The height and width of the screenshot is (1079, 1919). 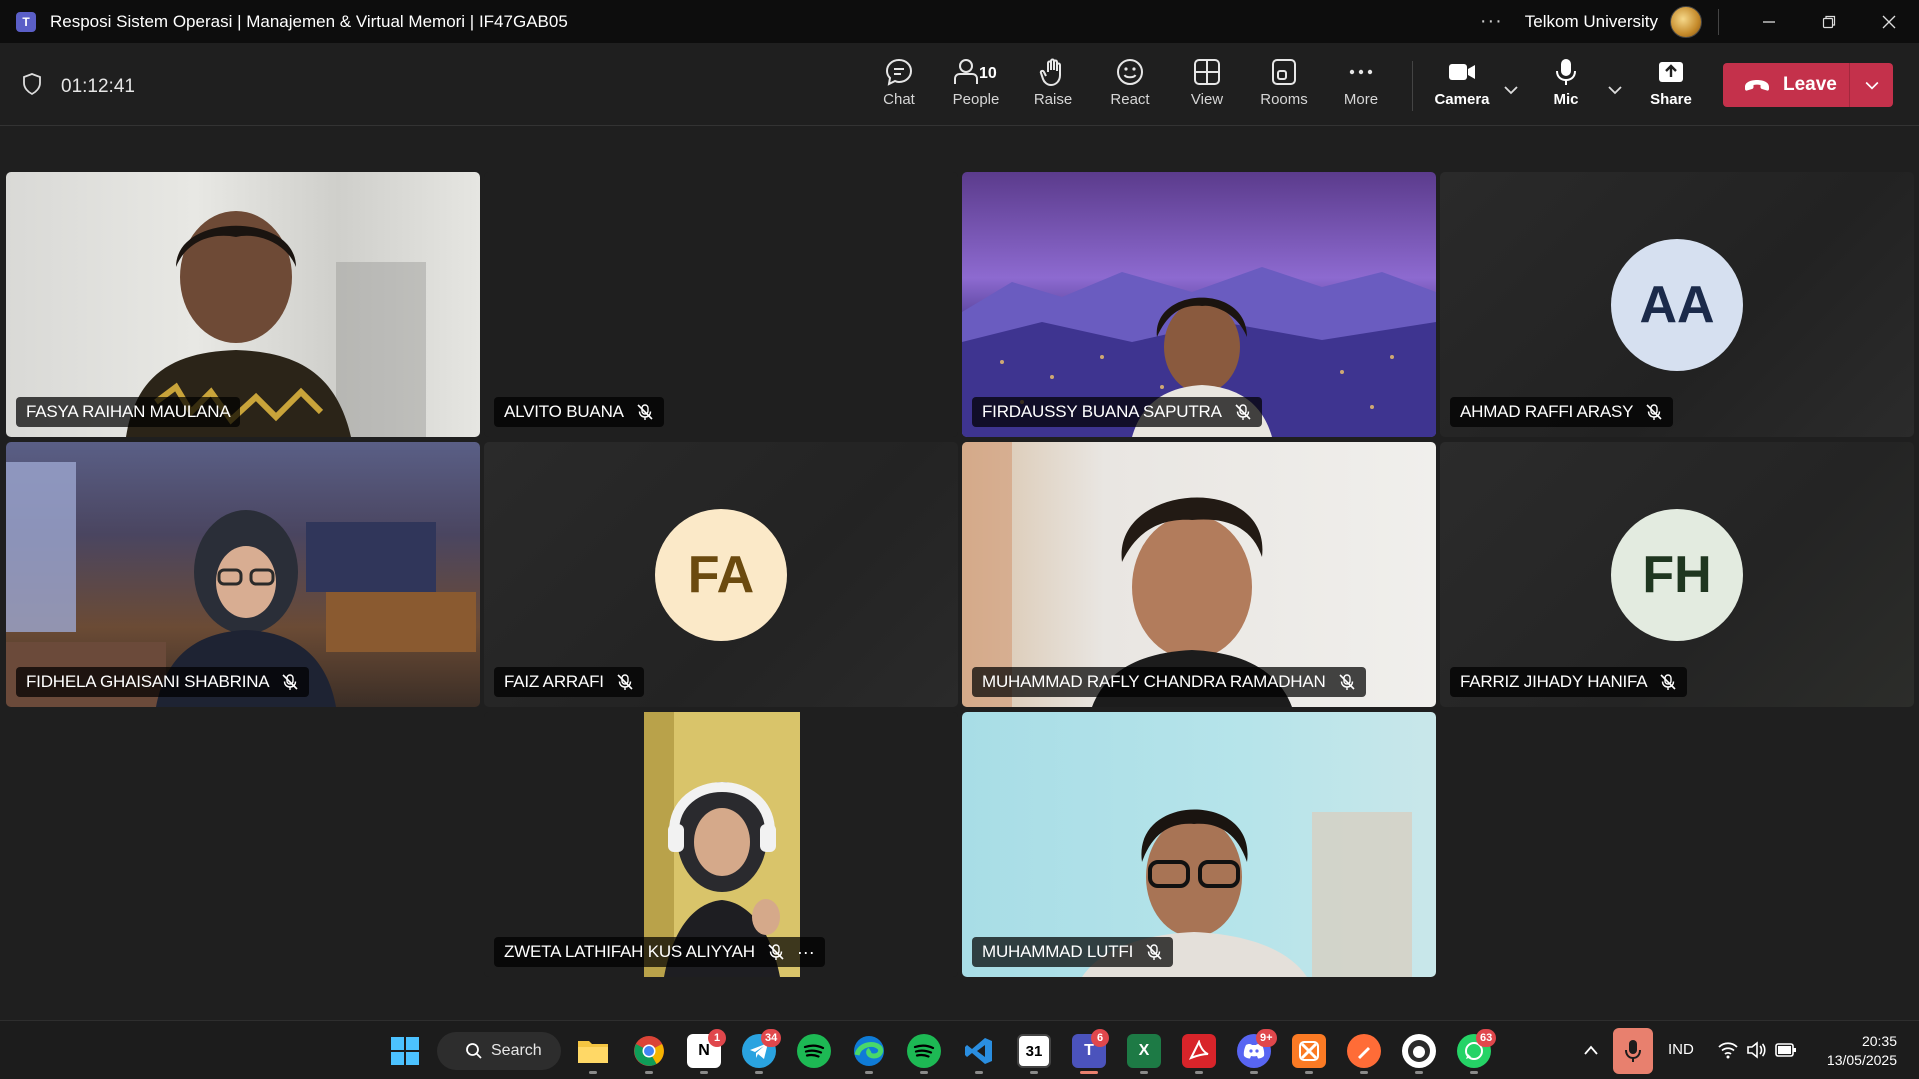 I want to click on close-button, so click(x=1889, y=21).